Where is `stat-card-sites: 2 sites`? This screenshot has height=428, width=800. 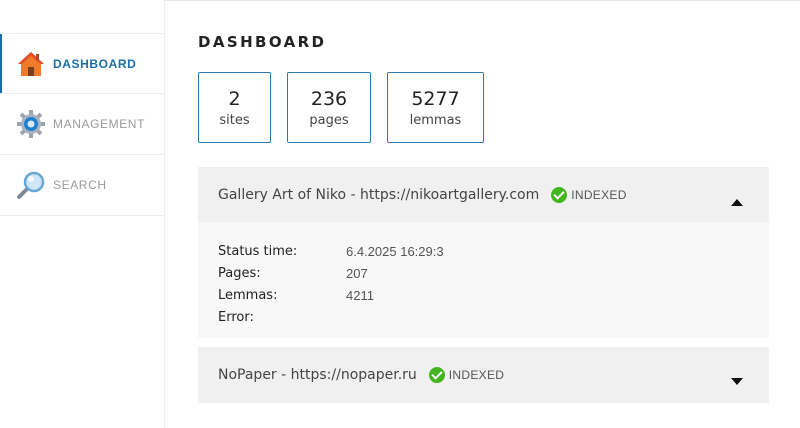 stat-card-sites: 2 sites is located at coordinates (234, 107).